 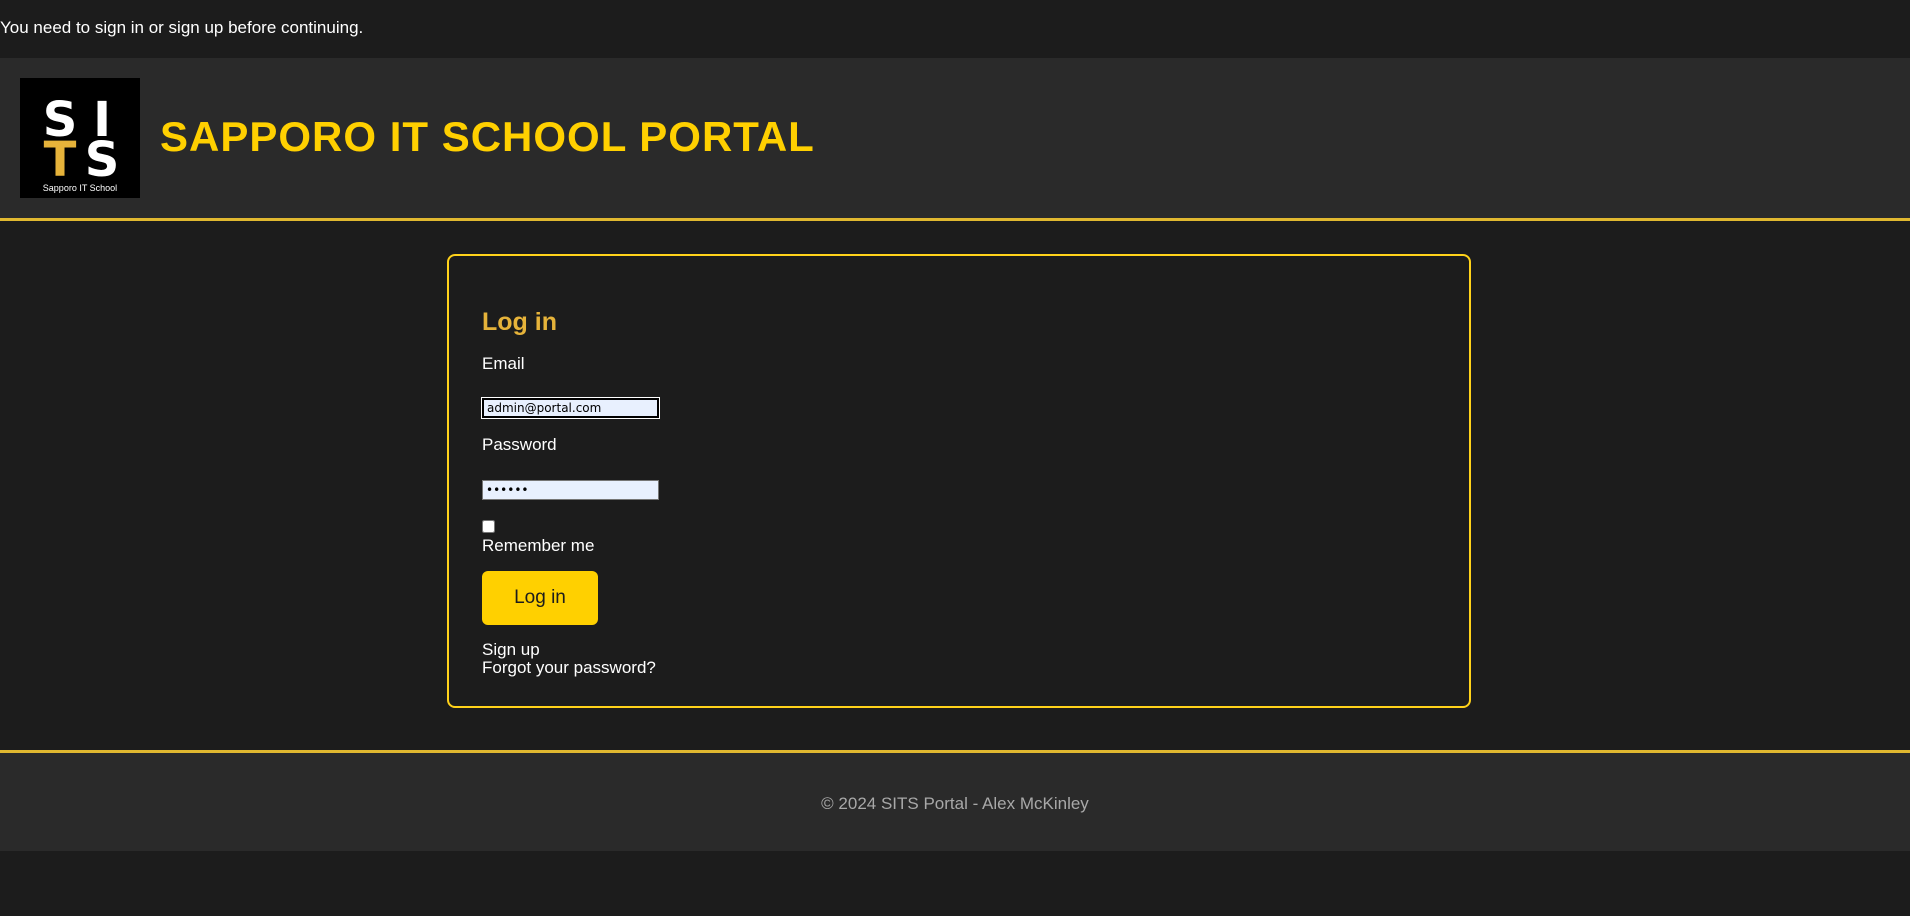 What do you see at coordinates (488, 526) in the screenshot?
I see `remember-me-checkbox` at bounding box center [488, 526].